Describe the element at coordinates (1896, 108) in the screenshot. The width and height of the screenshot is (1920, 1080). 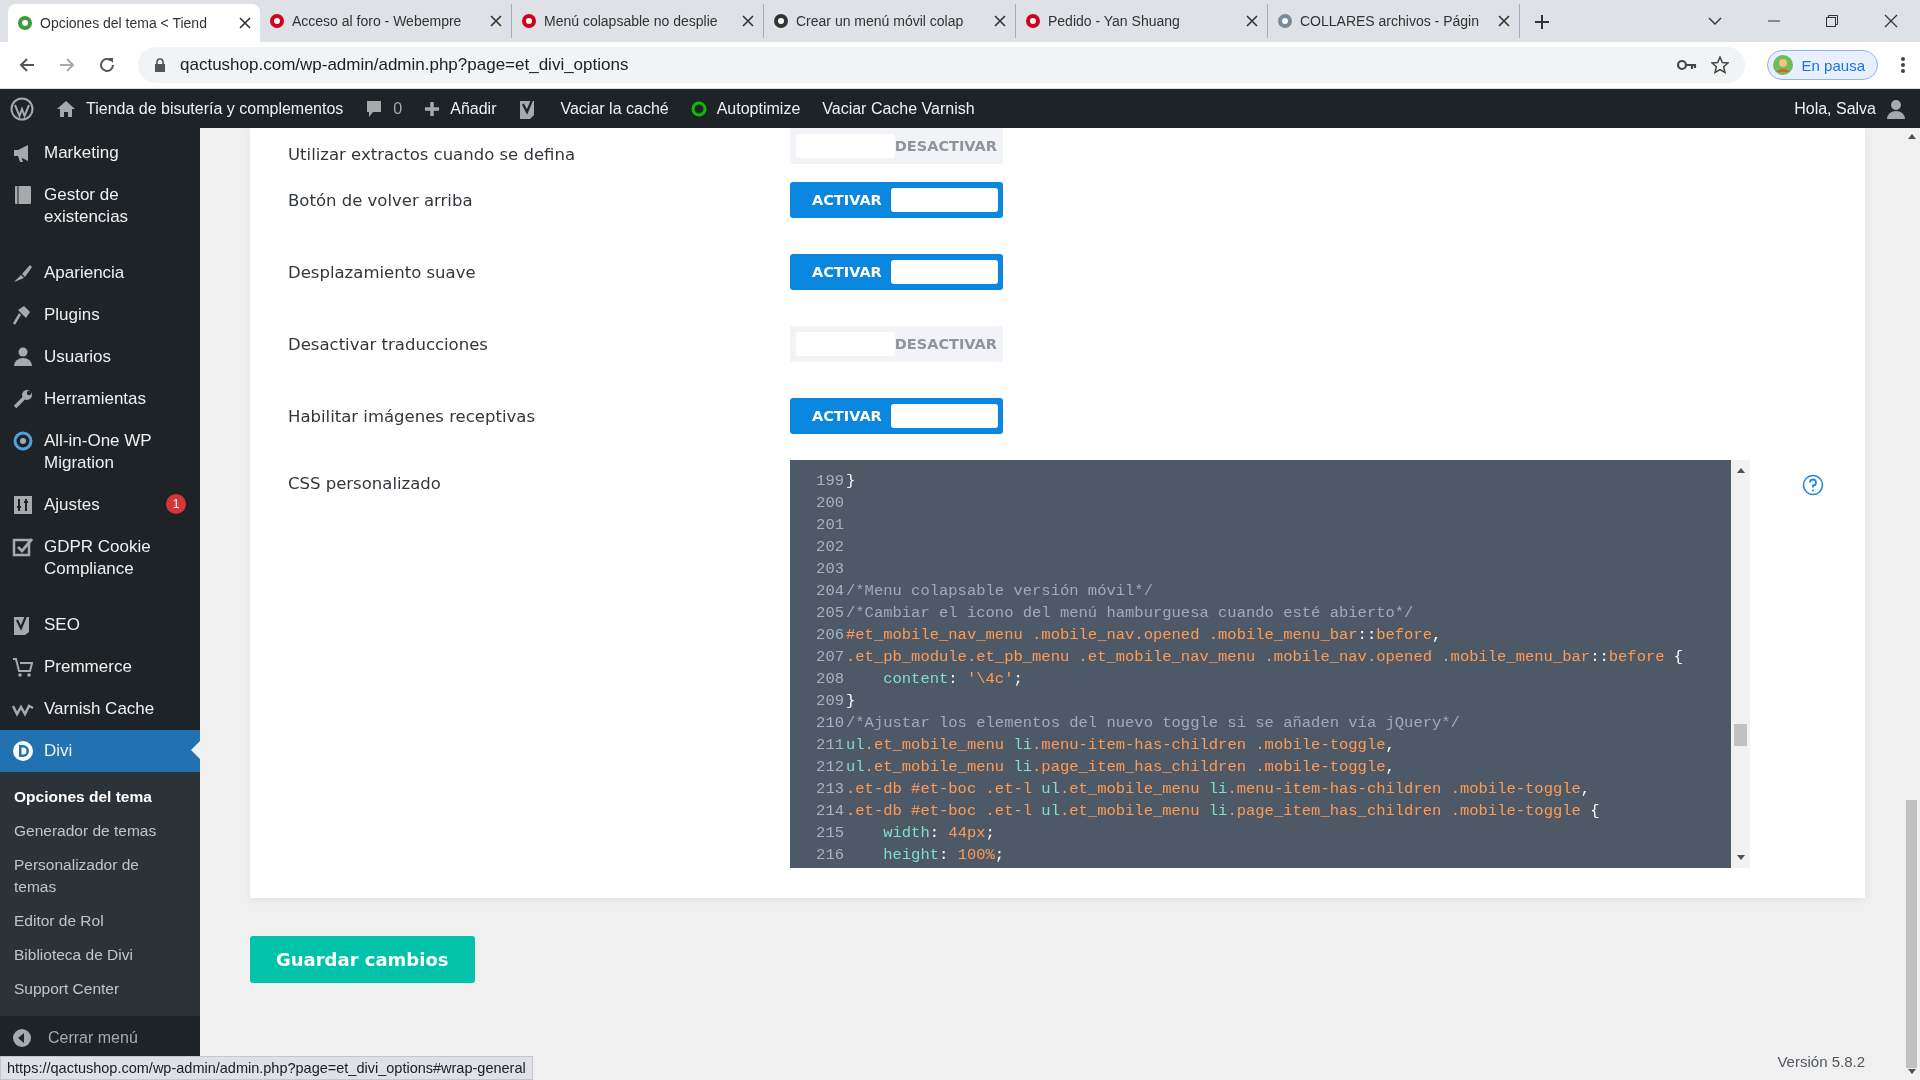
I see `user-avatar-icon` at that location.